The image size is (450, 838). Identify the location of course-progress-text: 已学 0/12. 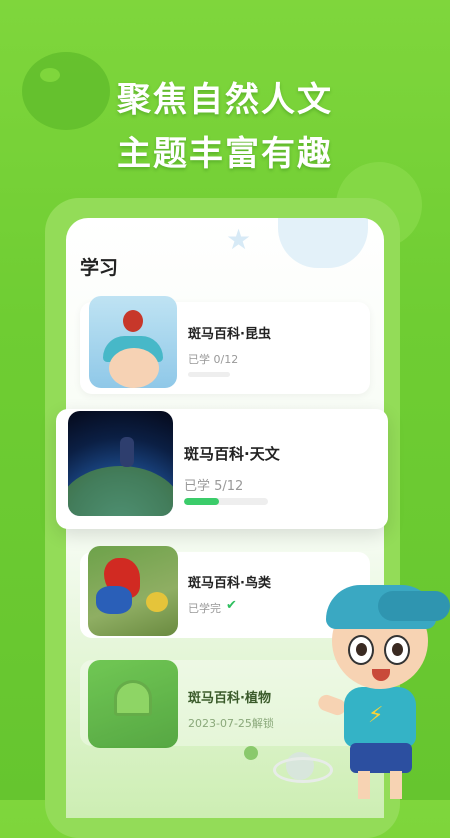
(213, 359).